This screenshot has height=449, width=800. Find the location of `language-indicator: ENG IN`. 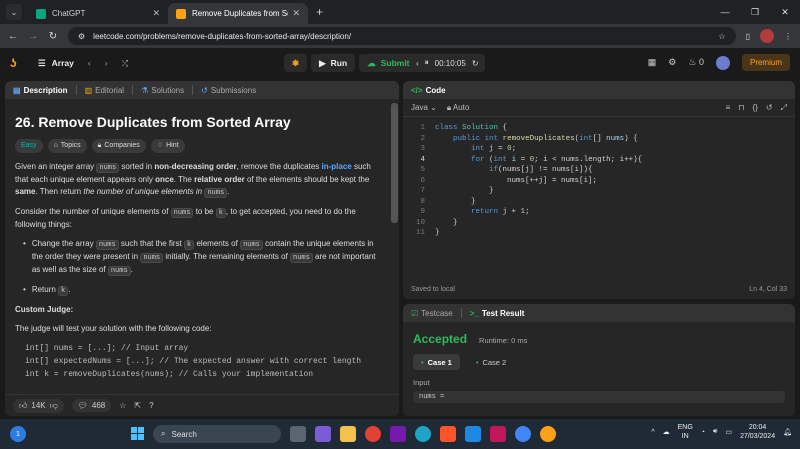

language-indicator: ENG IN is located at coordinates (685, 432).